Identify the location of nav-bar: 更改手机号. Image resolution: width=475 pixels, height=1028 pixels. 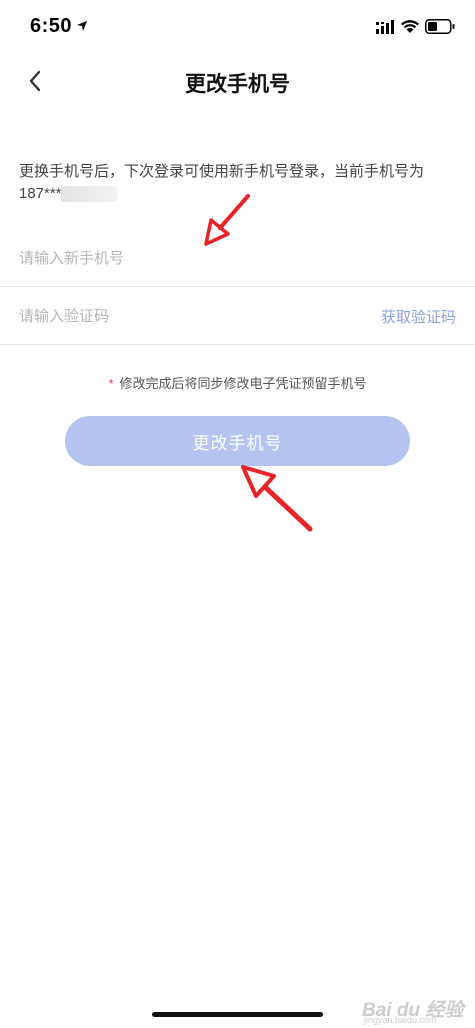
(237, 81).